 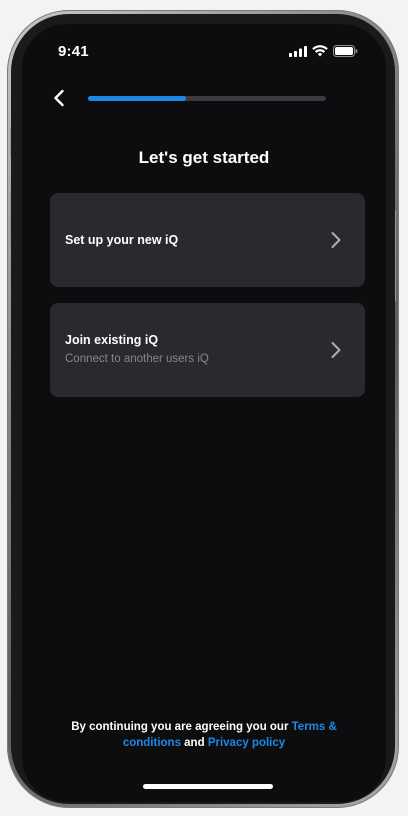 I want to click on battery-icon, so click(x=345, y=51).